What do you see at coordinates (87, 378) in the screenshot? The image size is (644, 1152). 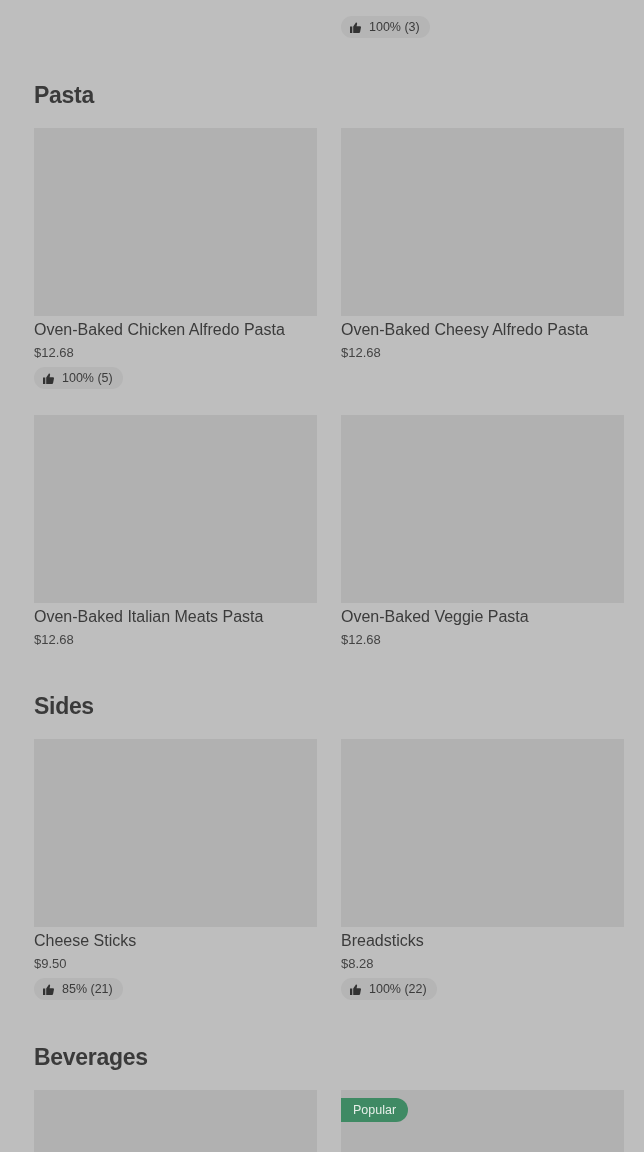 I see `rating-text: 100% (5)` at bounding box center [87, 378].